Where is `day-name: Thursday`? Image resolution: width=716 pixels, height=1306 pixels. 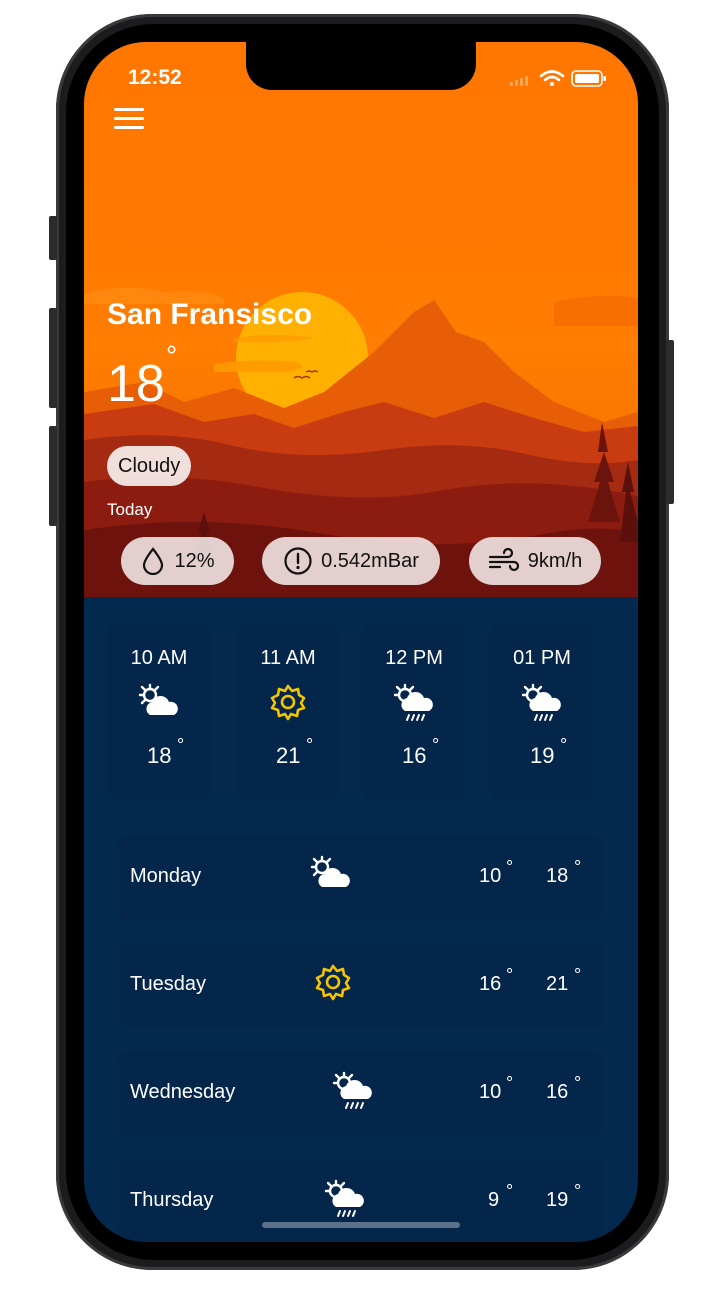 day-name: Thursday is located at coordinates (172, 1200).